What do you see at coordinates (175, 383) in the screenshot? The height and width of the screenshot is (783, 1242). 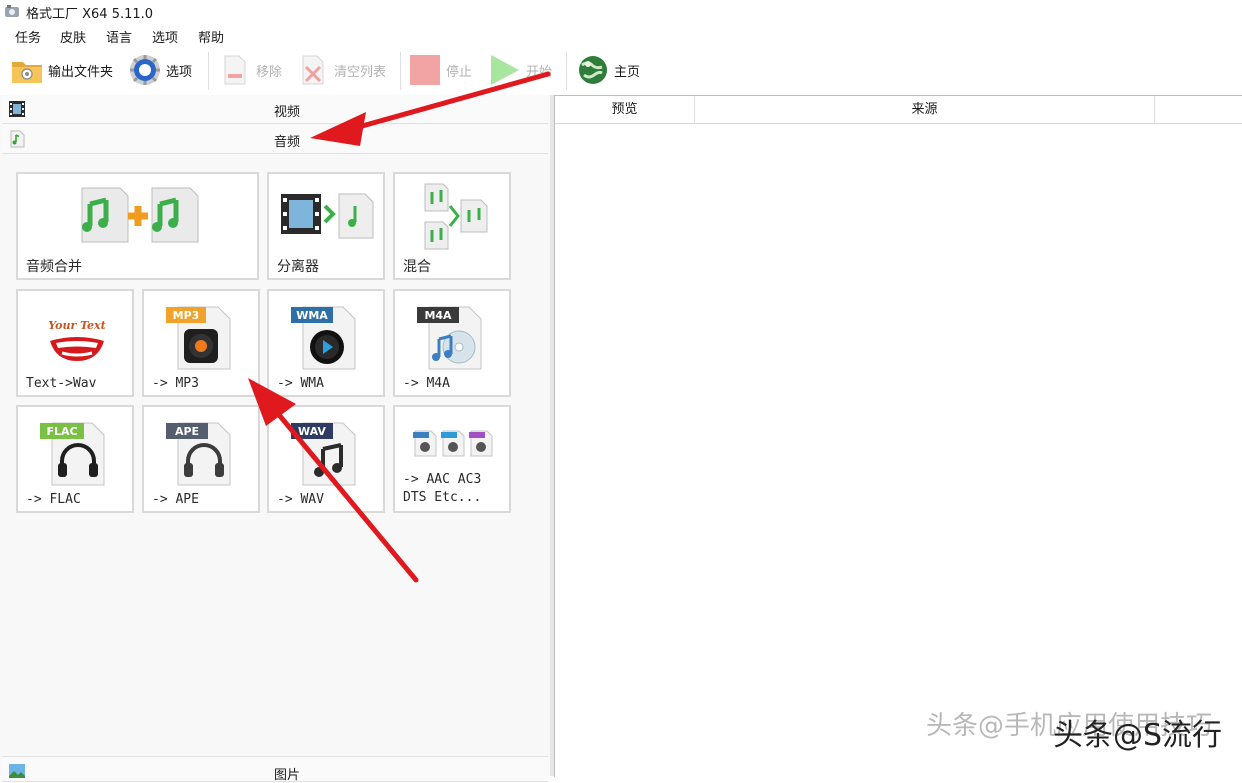 I see `tile-to-mp3-label: -> MP3` at bounding box center [175, 383].